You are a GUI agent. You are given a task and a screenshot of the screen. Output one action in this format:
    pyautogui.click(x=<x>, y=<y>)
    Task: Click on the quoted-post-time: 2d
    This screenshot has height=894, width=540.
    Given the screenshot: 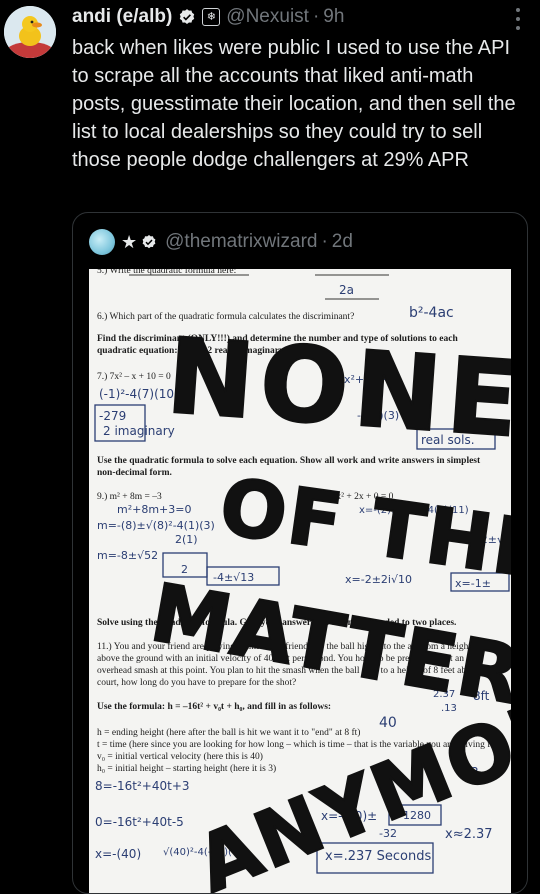 What is the action you would take?
    pyautogui.click(x=342, y=242)
    